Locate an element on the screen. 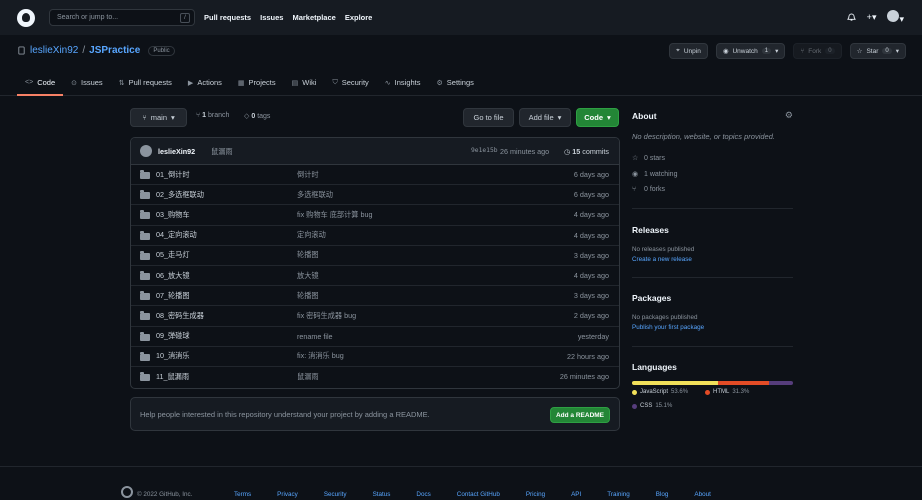 The width and height of the screenshot is (922, 500). last-commit-message-link: 放大镜 is located at coordinates (308, 276).